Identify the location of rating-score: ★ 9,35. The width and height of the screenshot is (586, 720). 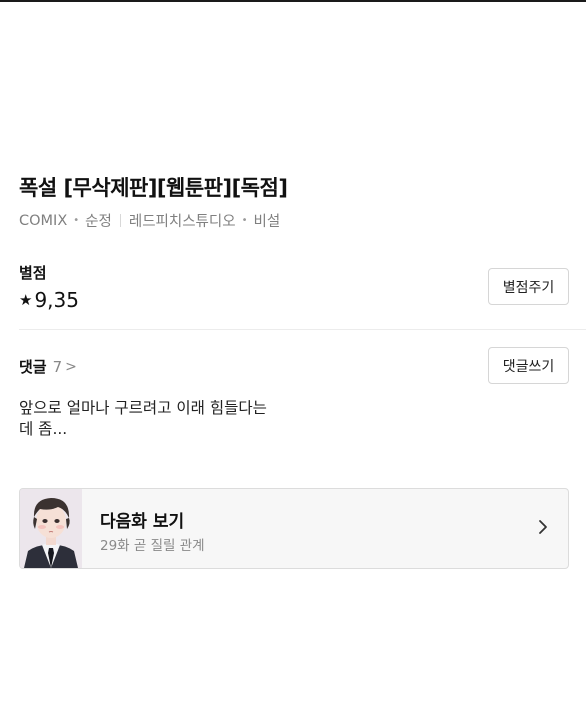
(49, 300).